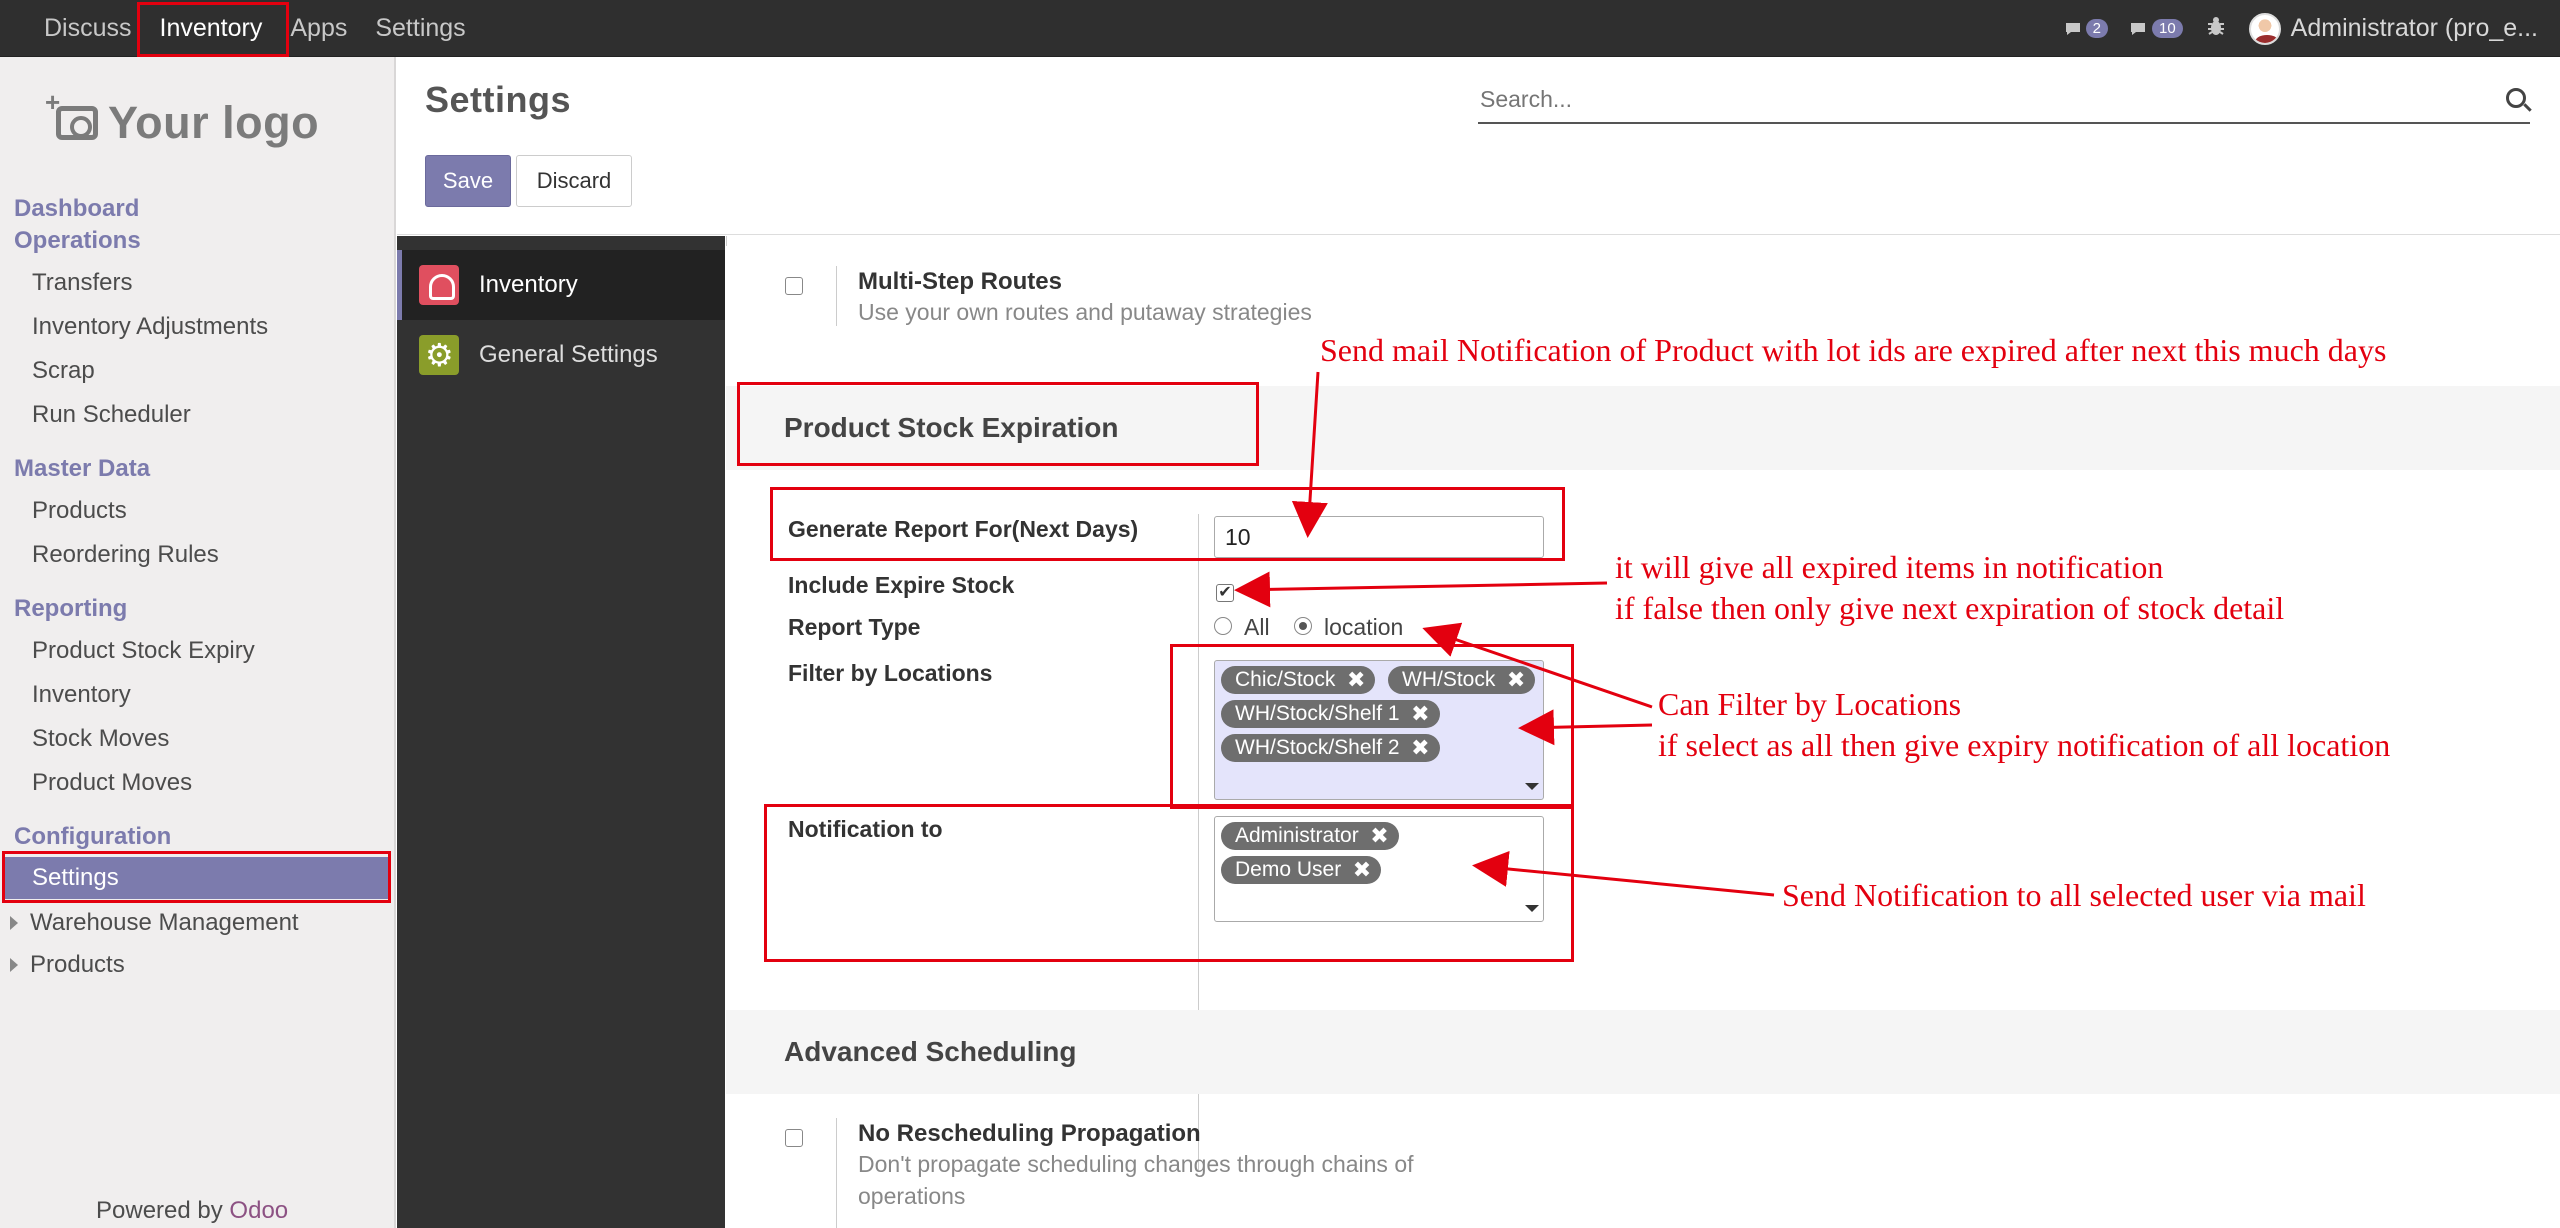 This screenshot has width=2560, height=1228. I want to click on section-advanced-scheduling: Advanced Scheduling, so click(1643, 1052).